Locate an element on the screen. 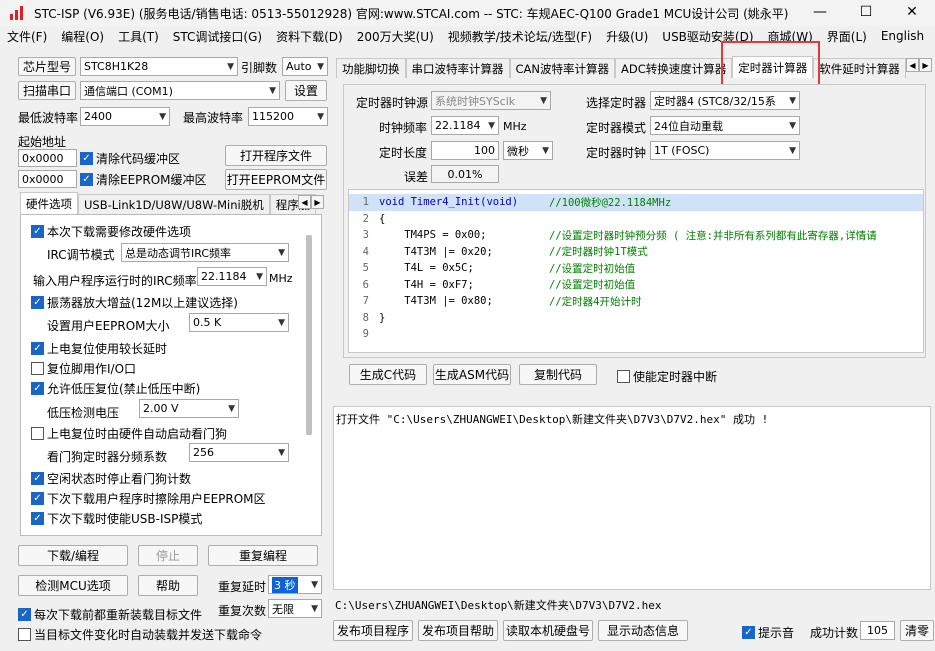  osc-gain-checkbox: ✓ 振荡器放大增益(12M以上建议选择) is located at coordinates (134, 302).